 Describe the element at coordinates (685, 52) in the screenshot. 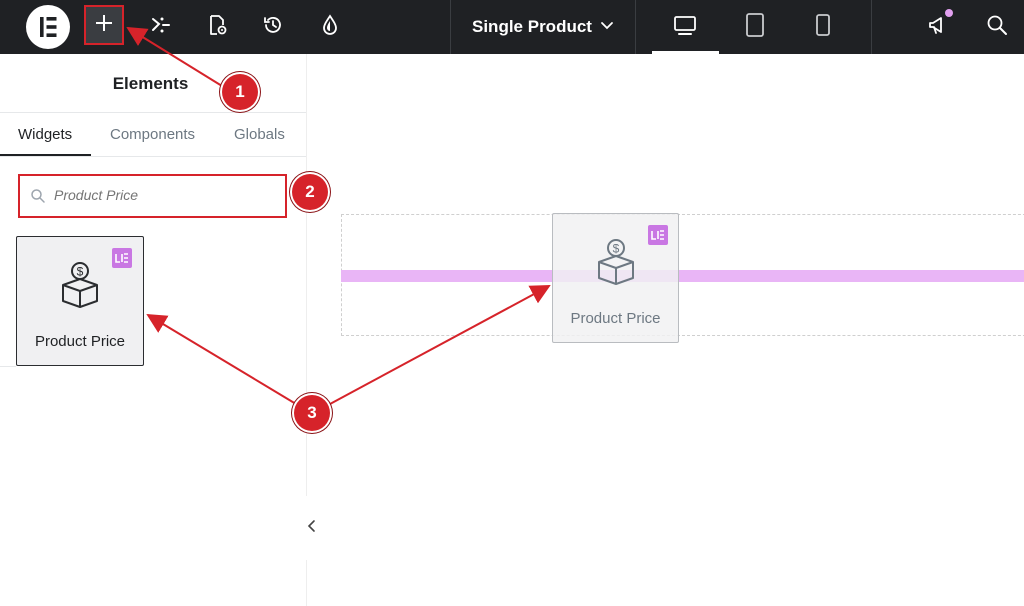

I see `active-device-indicator` at that location.